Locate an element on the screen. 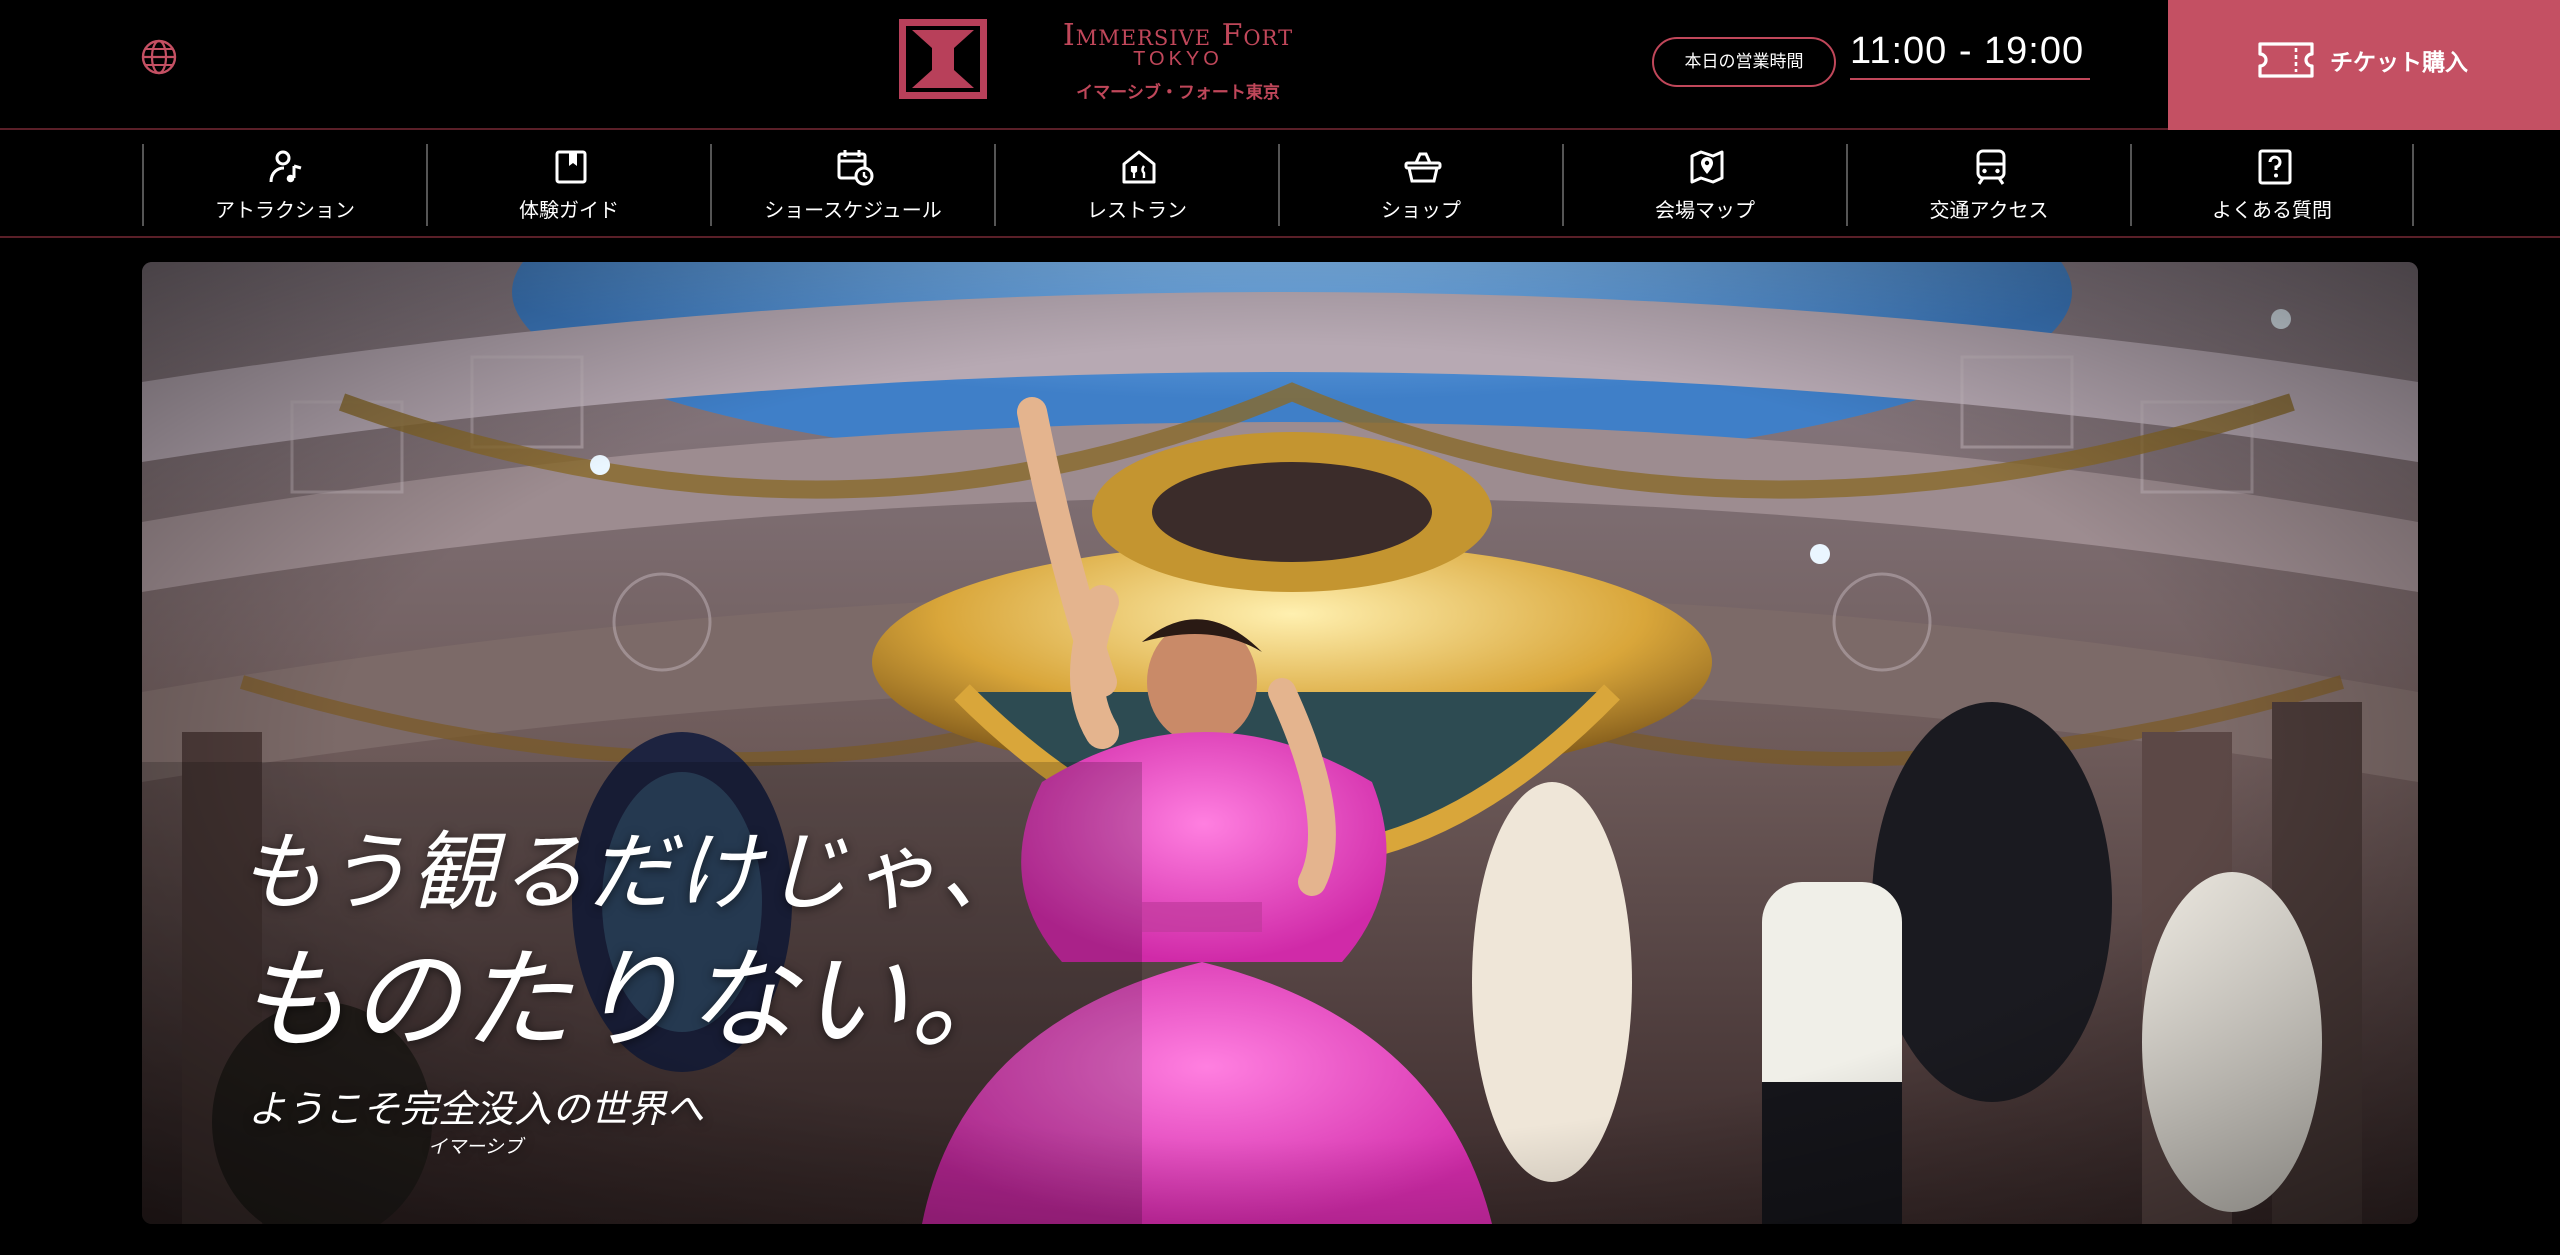 The height and width of the screenshot is (1255, 2560). train-icon is located at coordinates (1991, 167).